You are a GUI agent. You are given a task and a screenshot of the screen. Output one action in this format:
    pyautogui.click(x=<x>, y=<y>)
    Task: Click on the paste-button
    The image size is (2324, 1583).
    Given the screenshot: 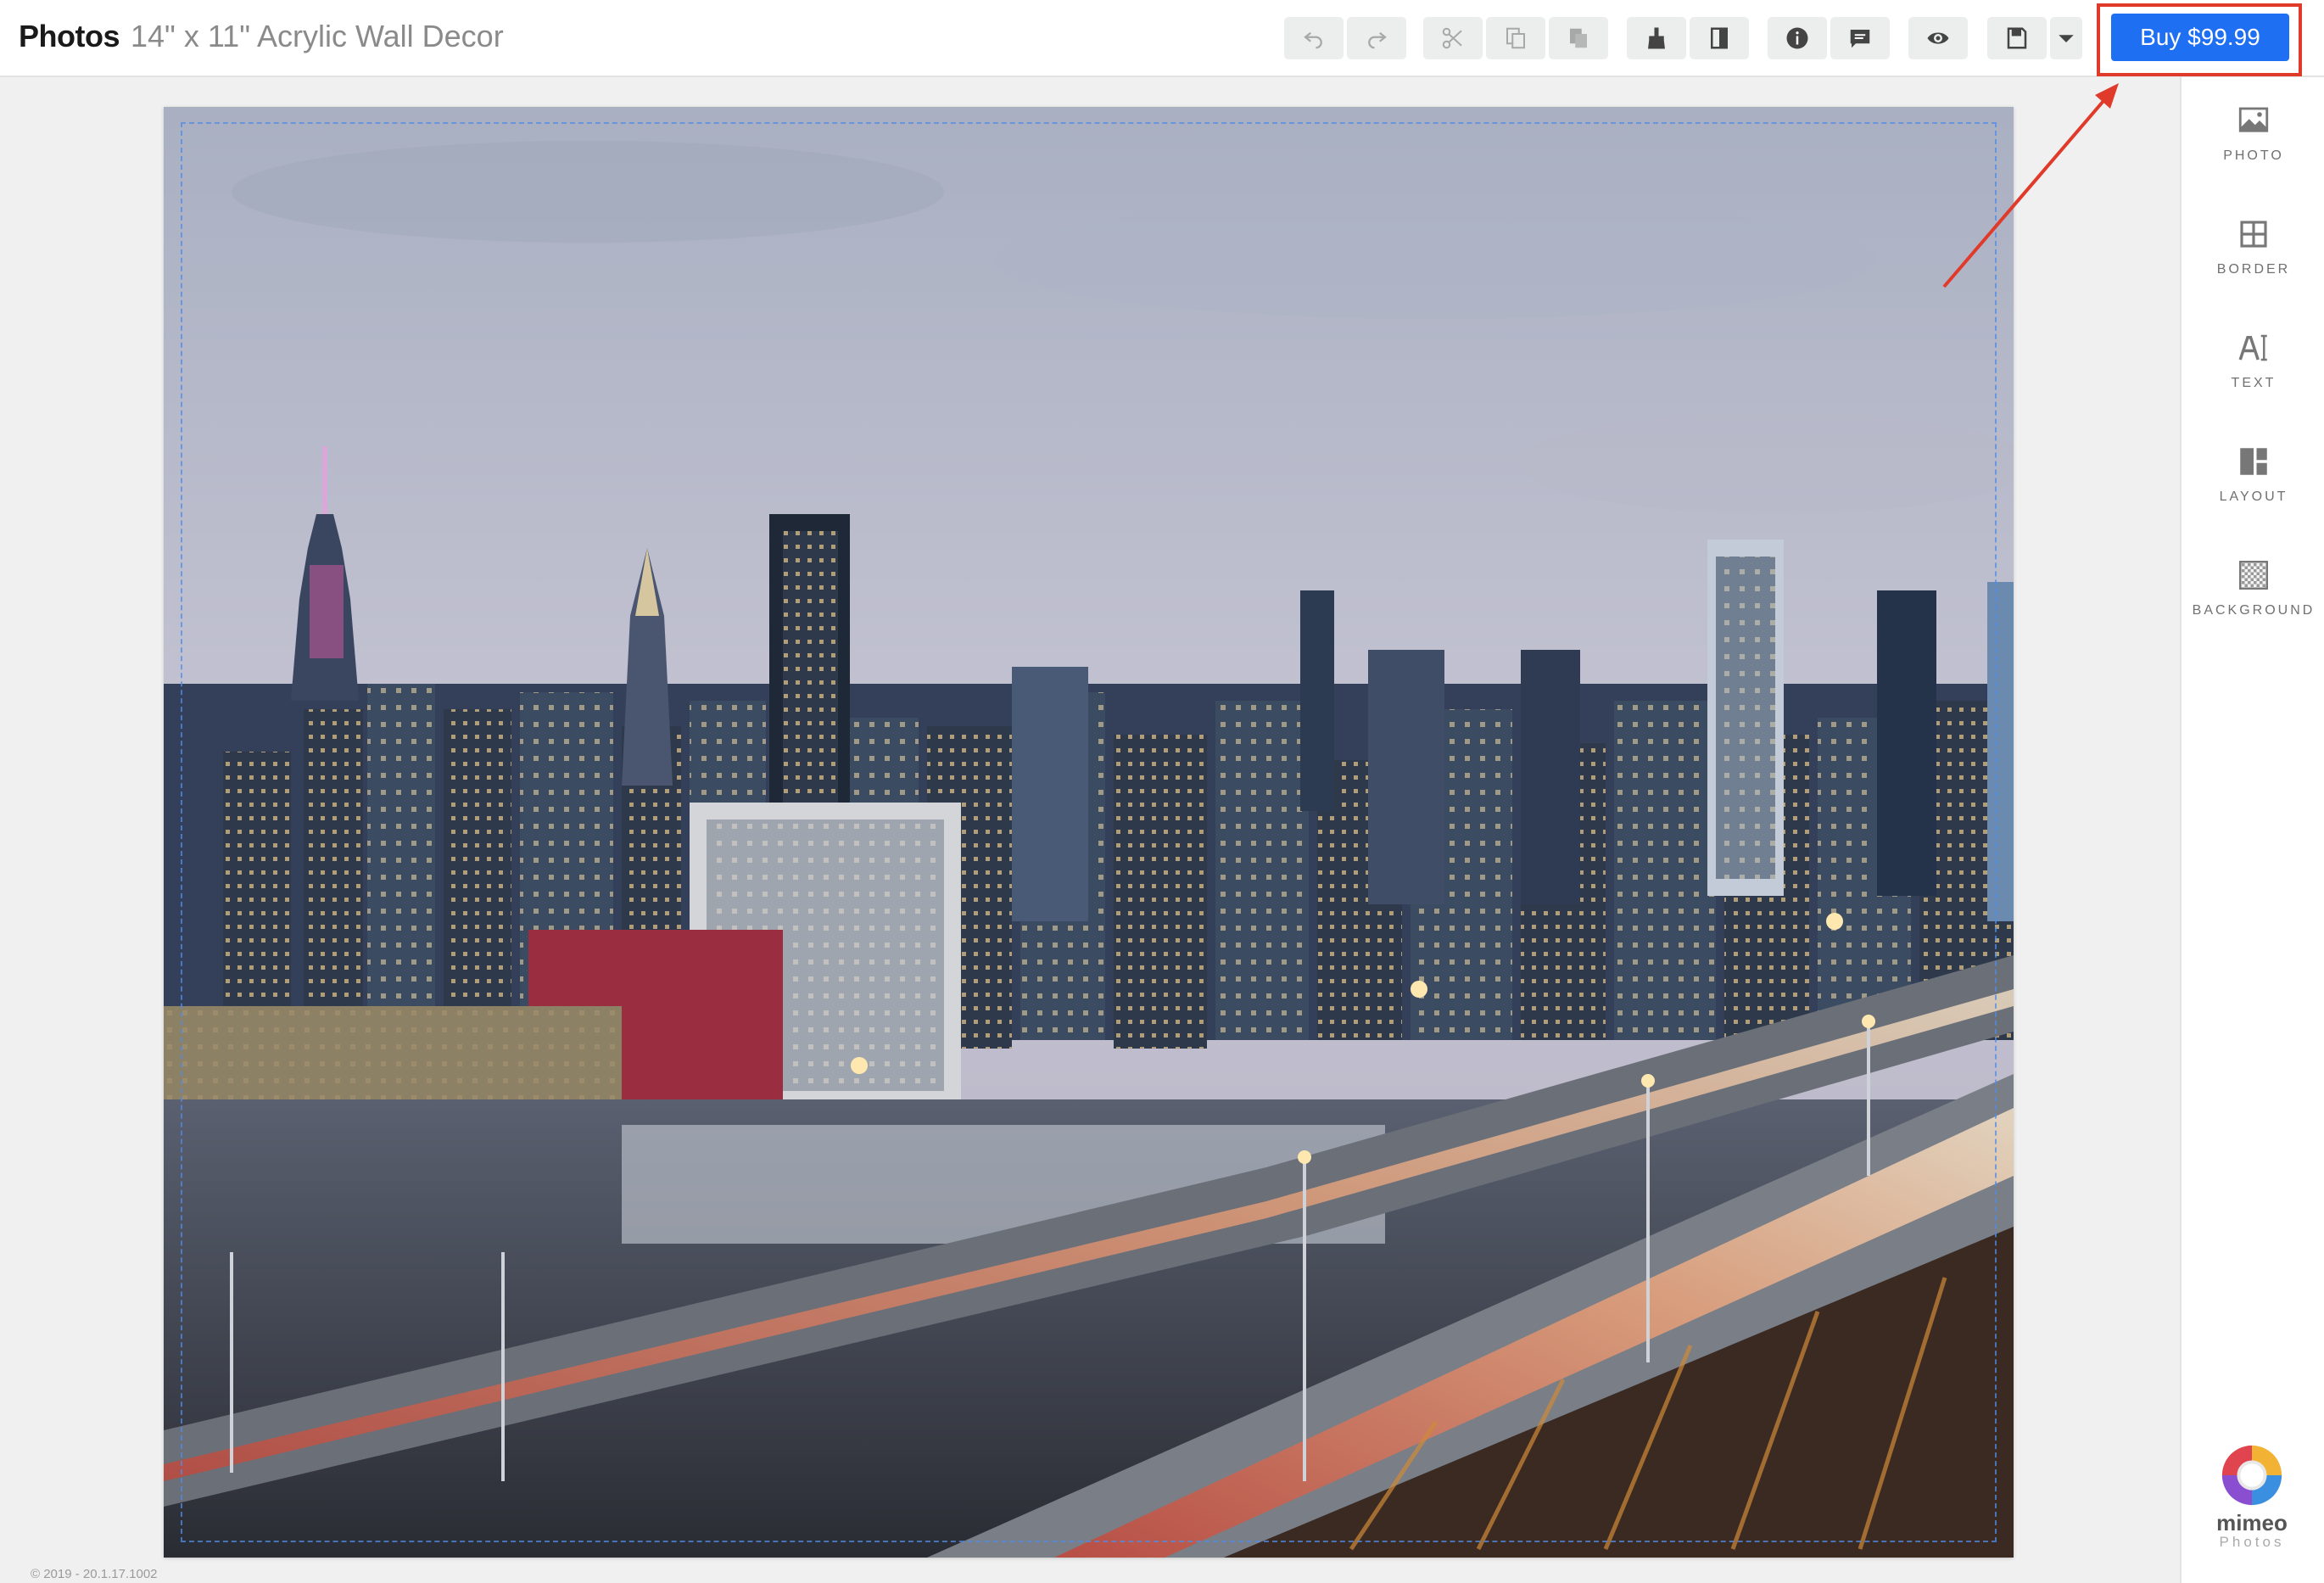 What is the action you would take?
    pyautogui.click(x=1578, y=38)
    